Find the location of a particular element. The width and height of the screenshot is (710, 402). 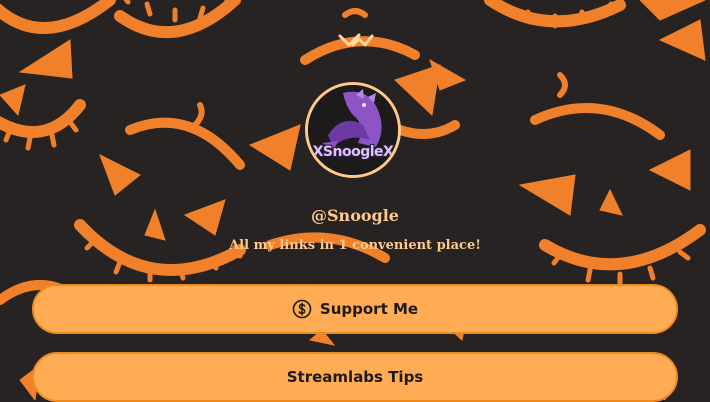

avatar-watermark: XSnoogleX is located at coordinates (353, 152).